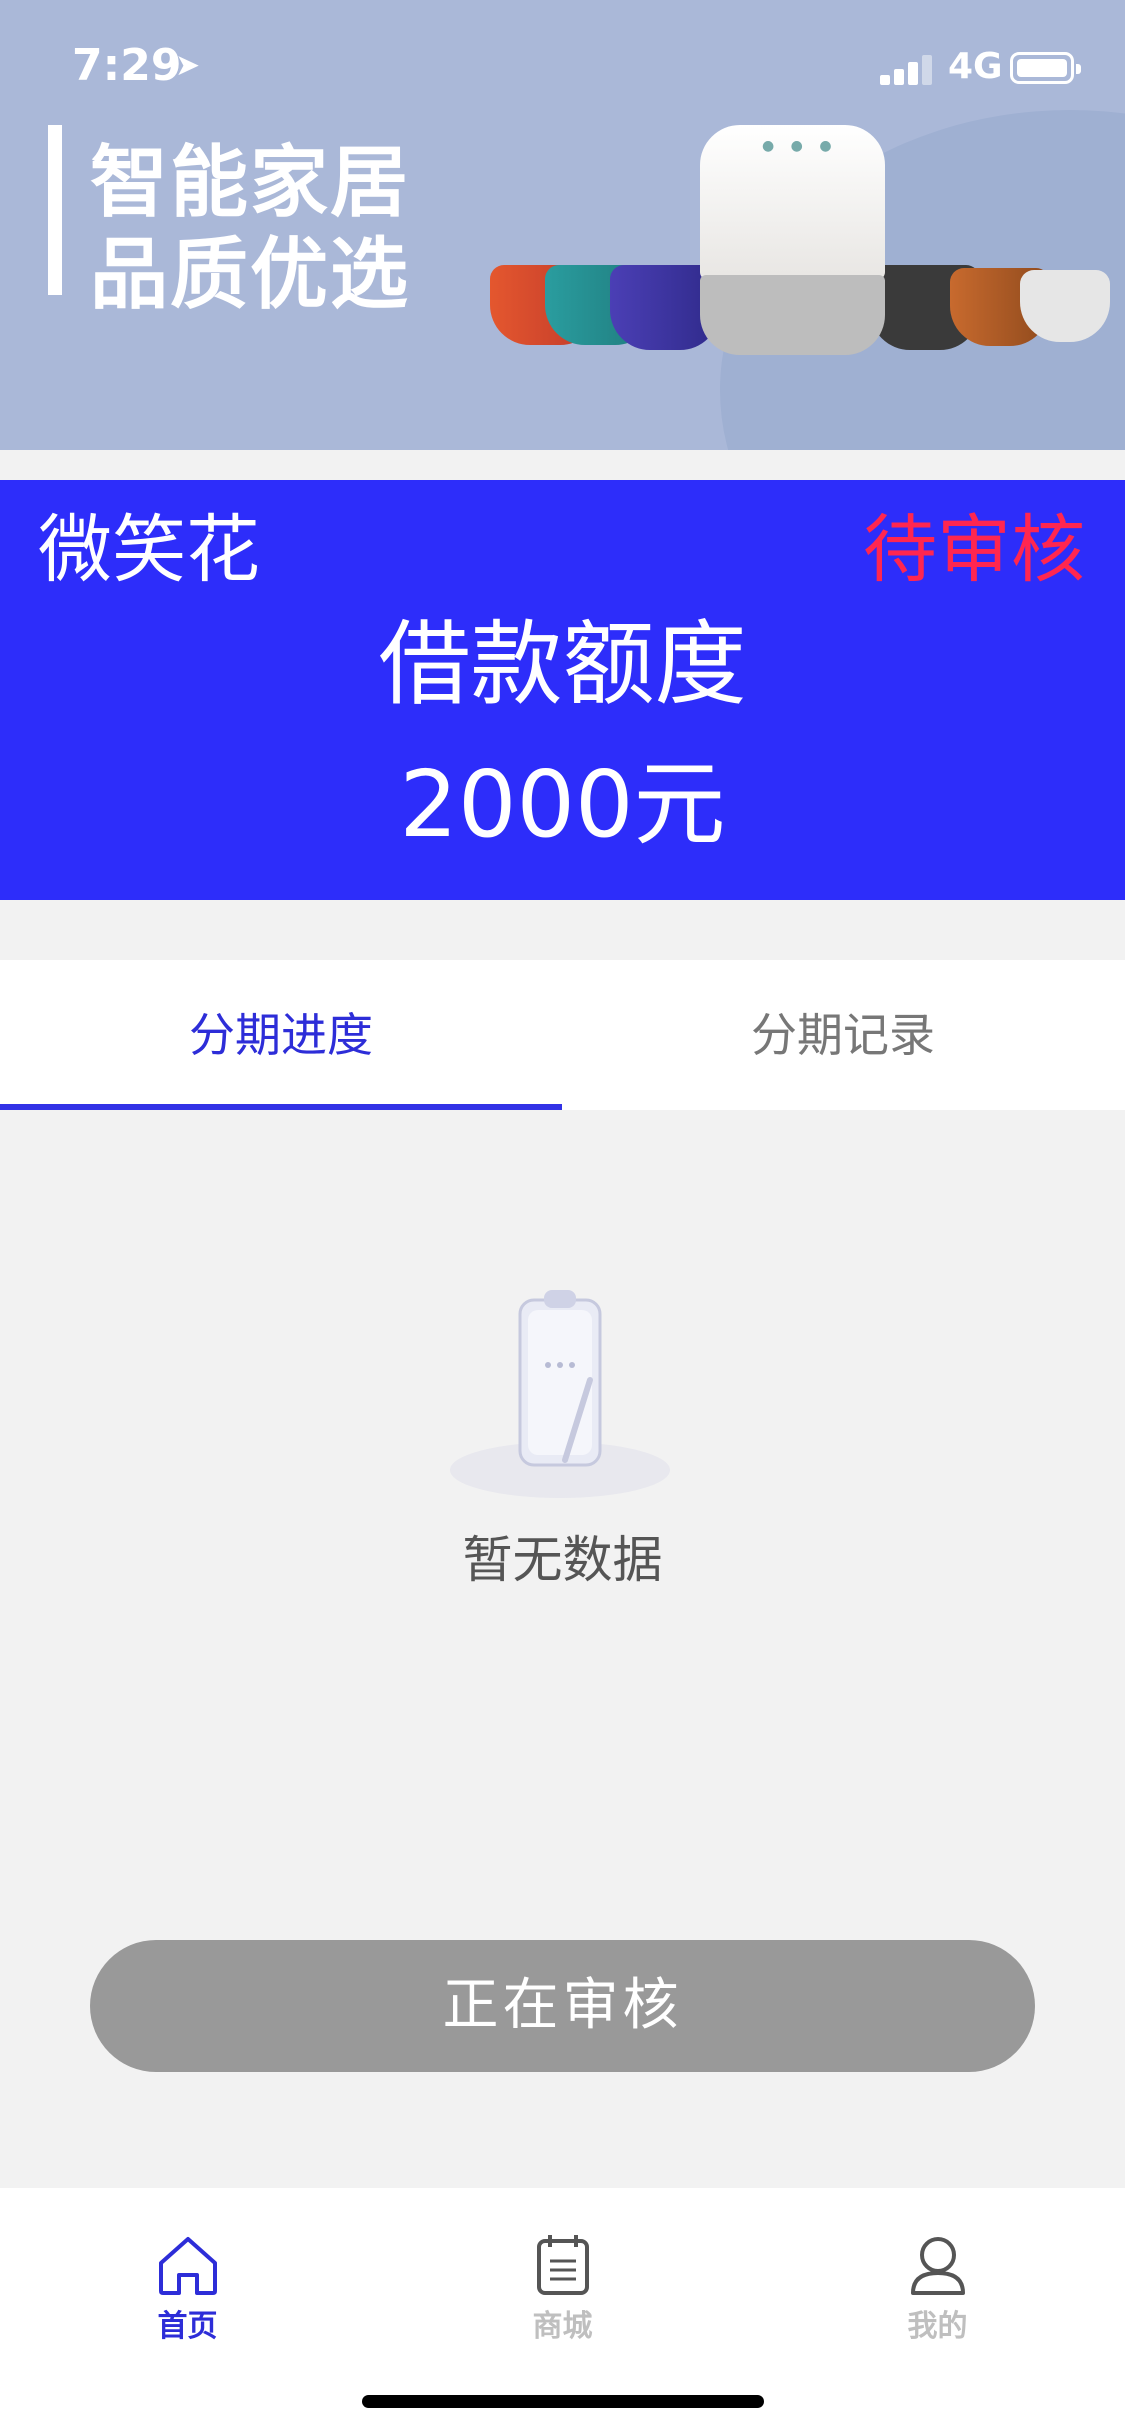 This screenshot has height=2436, width=1125. Describe the element at coordinates (563, 2265) in the screenshot. I see `calendar-icon` at that location.